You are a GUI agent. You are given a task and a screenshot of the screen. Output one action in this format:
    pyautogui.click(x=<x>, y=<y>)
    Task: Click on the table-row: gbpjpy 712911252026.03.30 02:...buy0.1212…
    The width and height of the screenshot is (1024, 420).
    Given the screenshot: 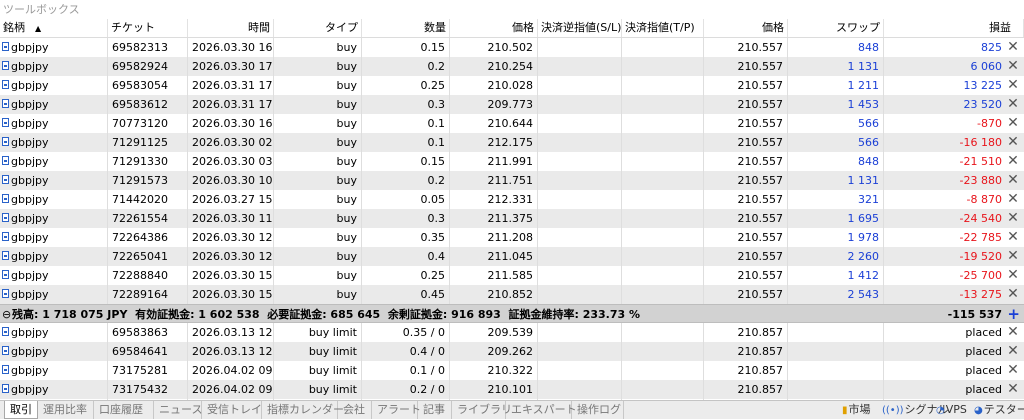 What is the action you would take?
    pyautogui.click(x=512, y=142)
    